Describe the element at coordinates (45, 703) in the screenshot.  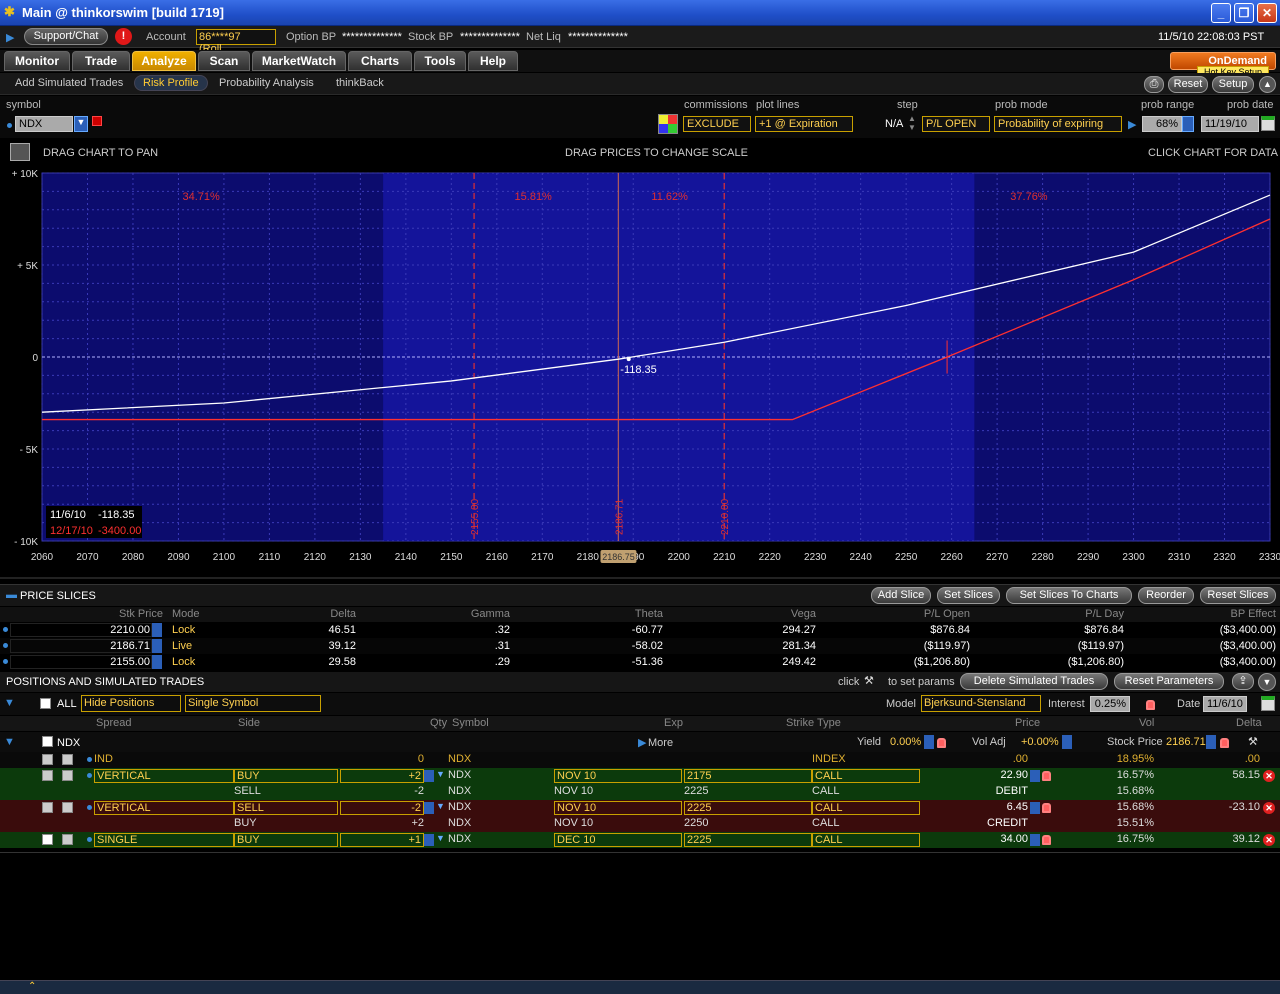
I see `all-checkbox` at that location.